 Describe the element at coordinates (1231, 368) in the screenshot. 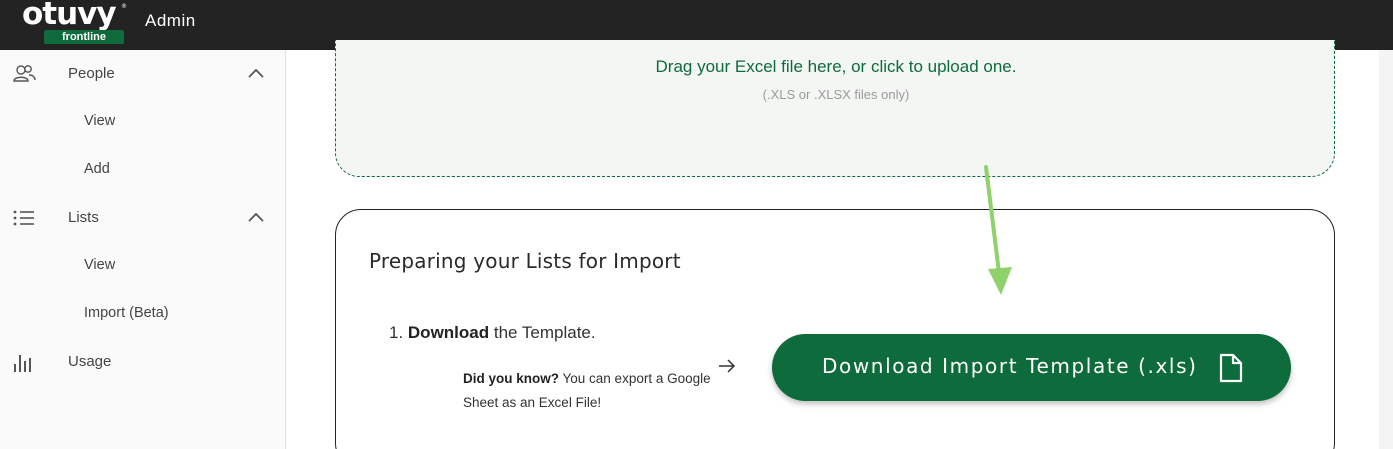

I see `file-icon` at that location.